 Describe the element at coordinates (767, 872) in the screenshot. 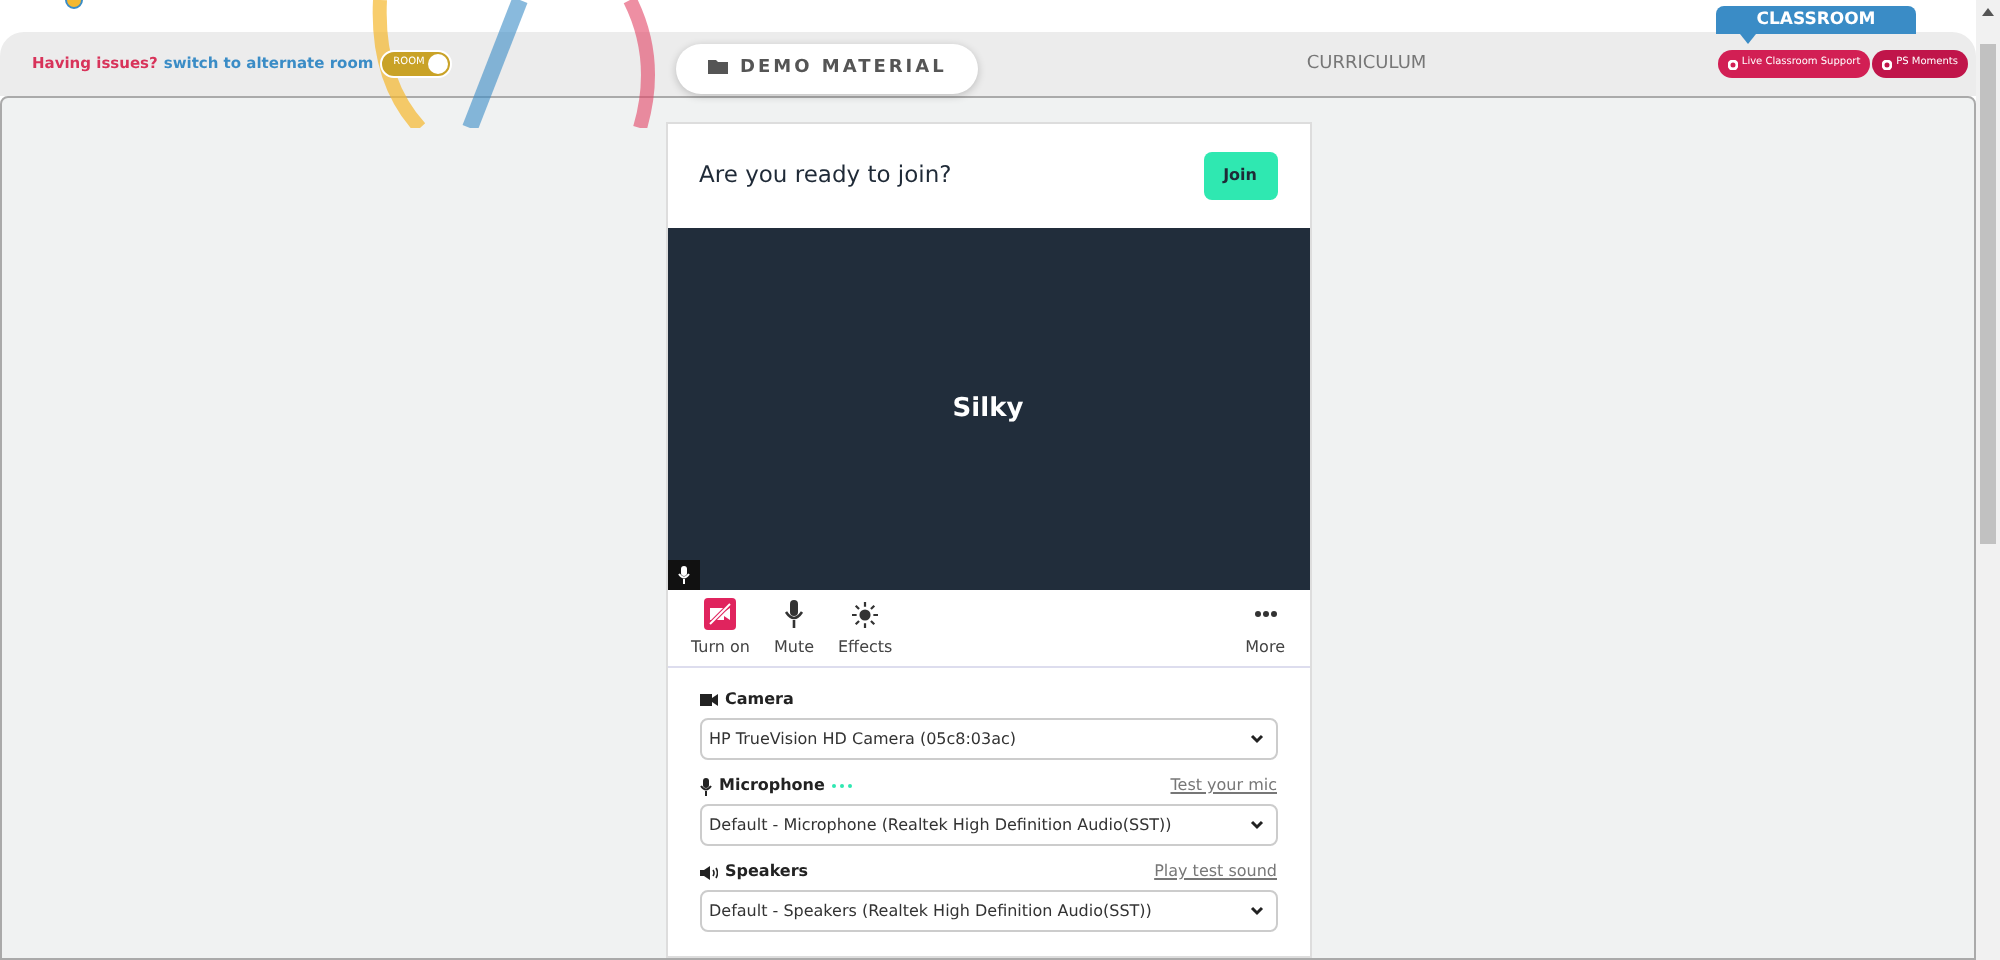

I see `device-label: Speakers` at that location.